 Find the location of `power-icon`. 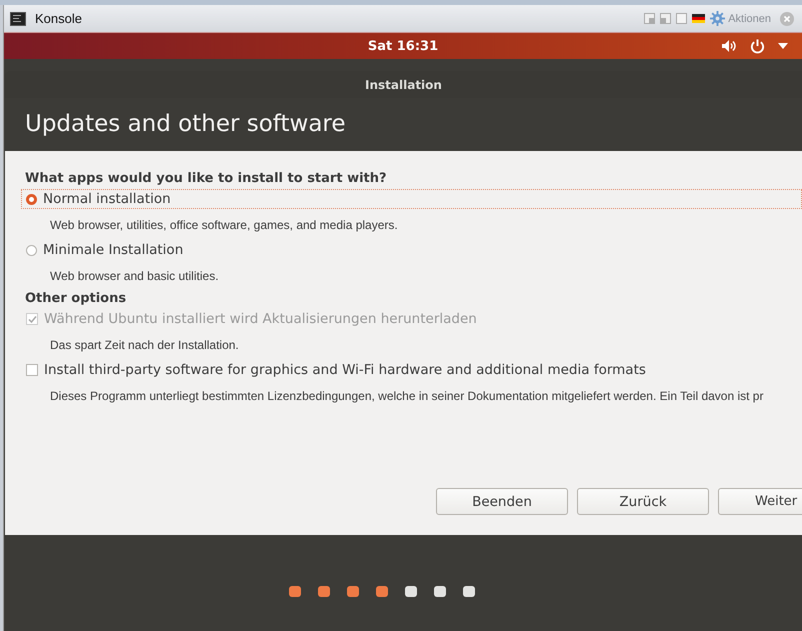

power-icon is located at coordinates (758, 46).